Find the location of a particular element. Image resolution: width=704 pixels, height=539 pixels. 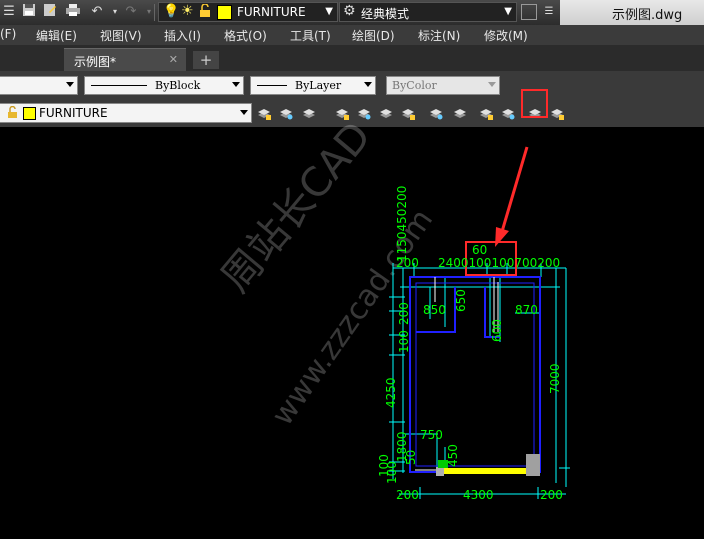

sun-icon: ☀ is located at coordinates (187, 11).